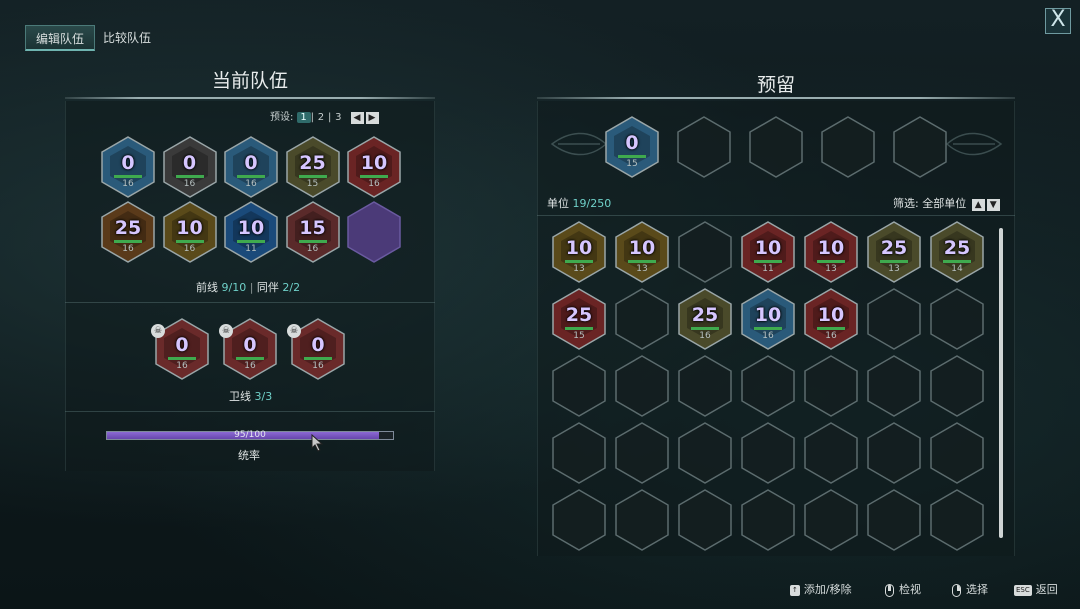  What do you see at coordinates (127, 38) in the screenshot?
I see `tab-compare-team: 比较队伍` at bounding box center [127, 38].